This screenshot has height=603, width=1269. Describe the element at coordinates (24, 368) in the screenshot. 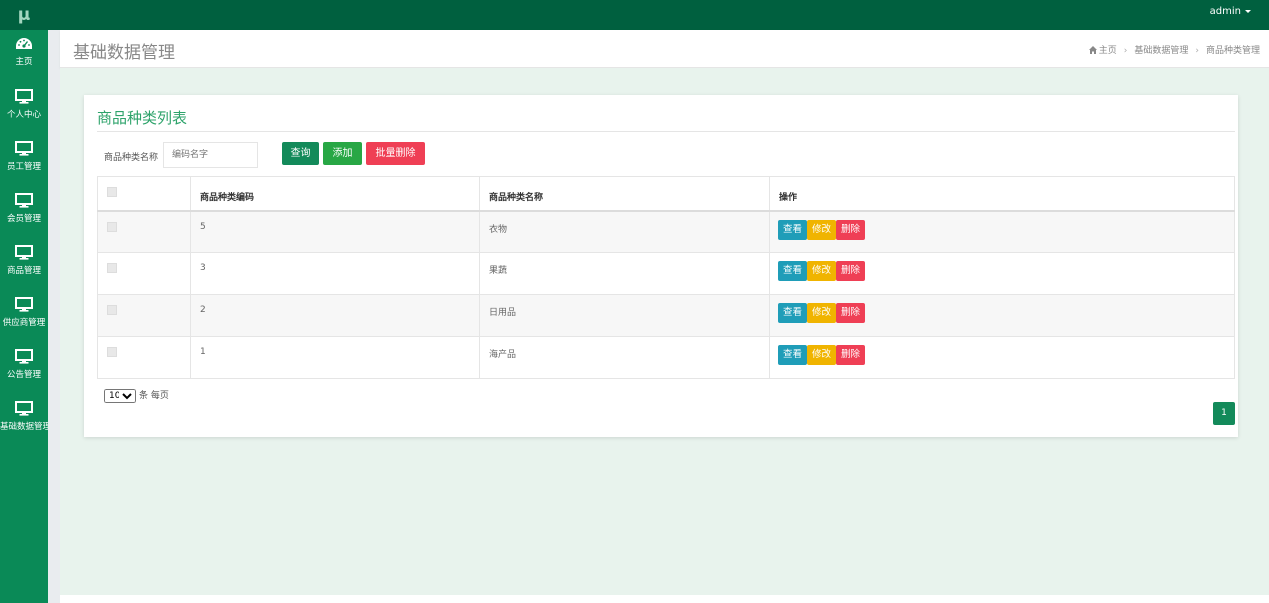

I see `sidebar-item-notices: 公告管理` at that location.